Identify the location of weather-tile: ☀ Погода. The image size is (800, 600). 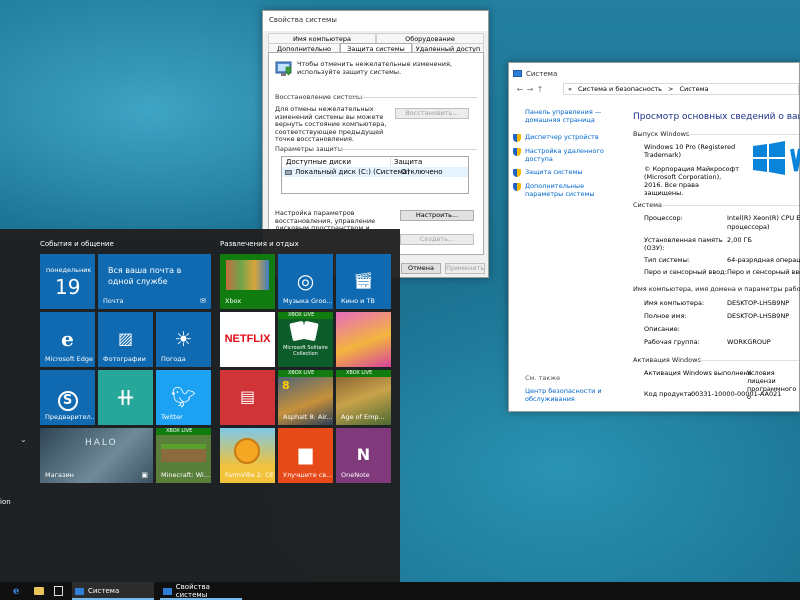
(183, 339).